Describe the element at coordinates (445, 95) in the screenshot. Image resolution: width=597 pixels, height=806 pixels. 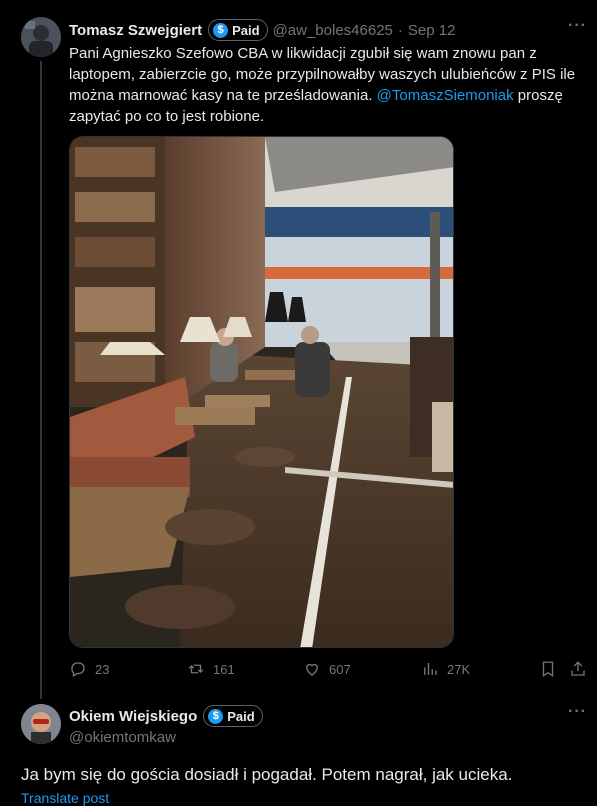
I see `mention-link: @TomaszSiemoniak` at that location.